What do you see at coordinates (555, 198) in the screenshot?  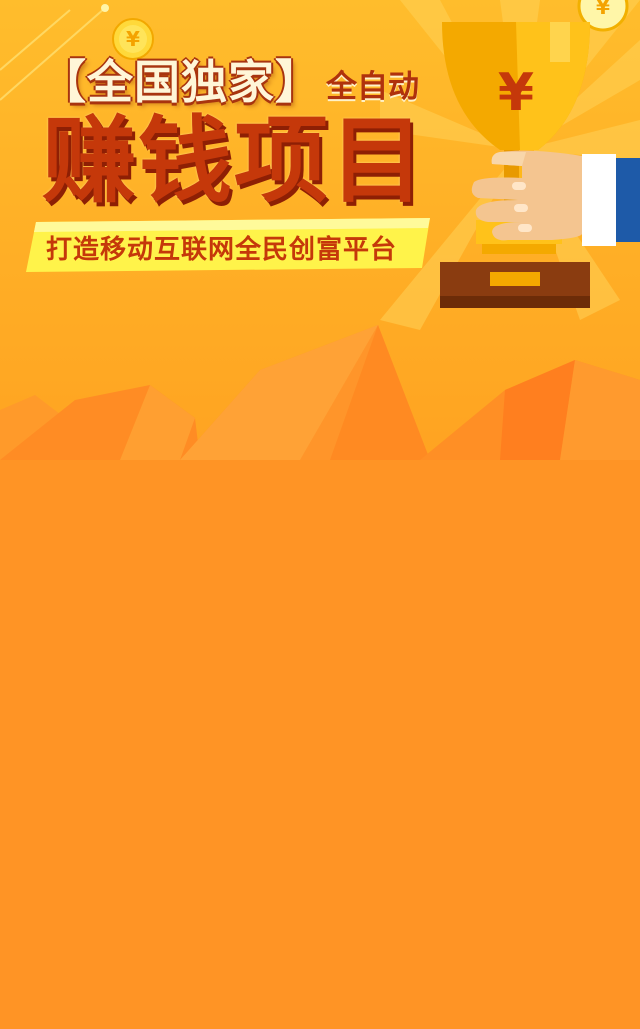 I see `hand-icon` at bounding box center [555, 198].